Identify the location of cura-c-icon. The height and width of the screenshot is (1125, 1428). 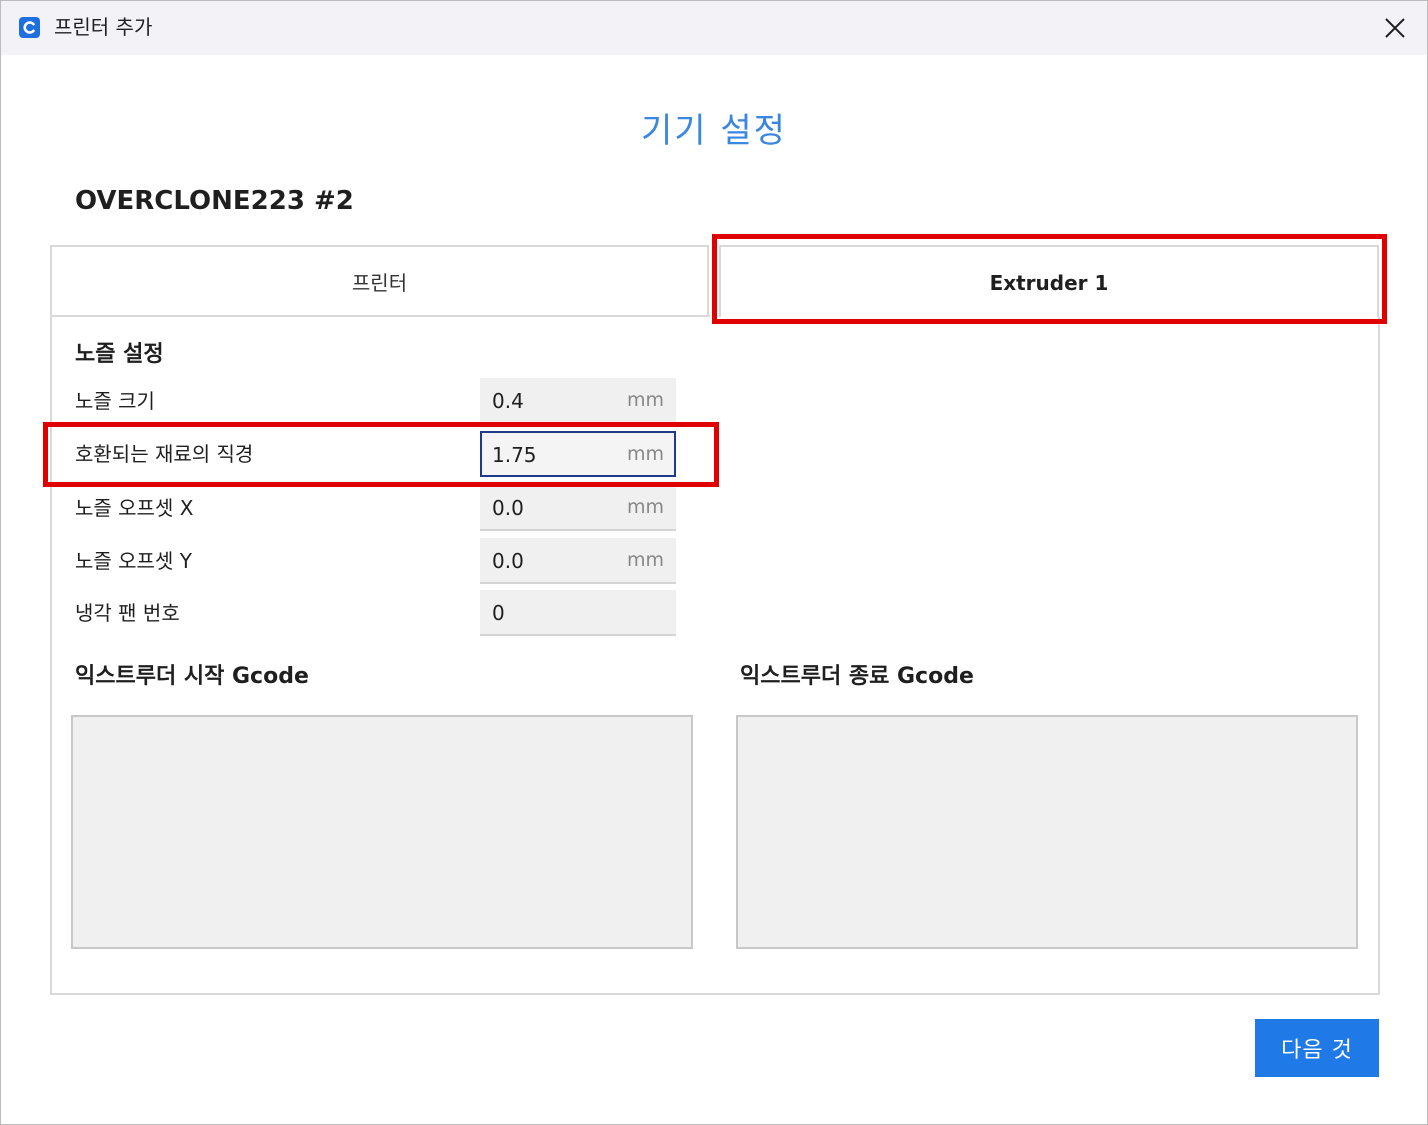
(29, 27).